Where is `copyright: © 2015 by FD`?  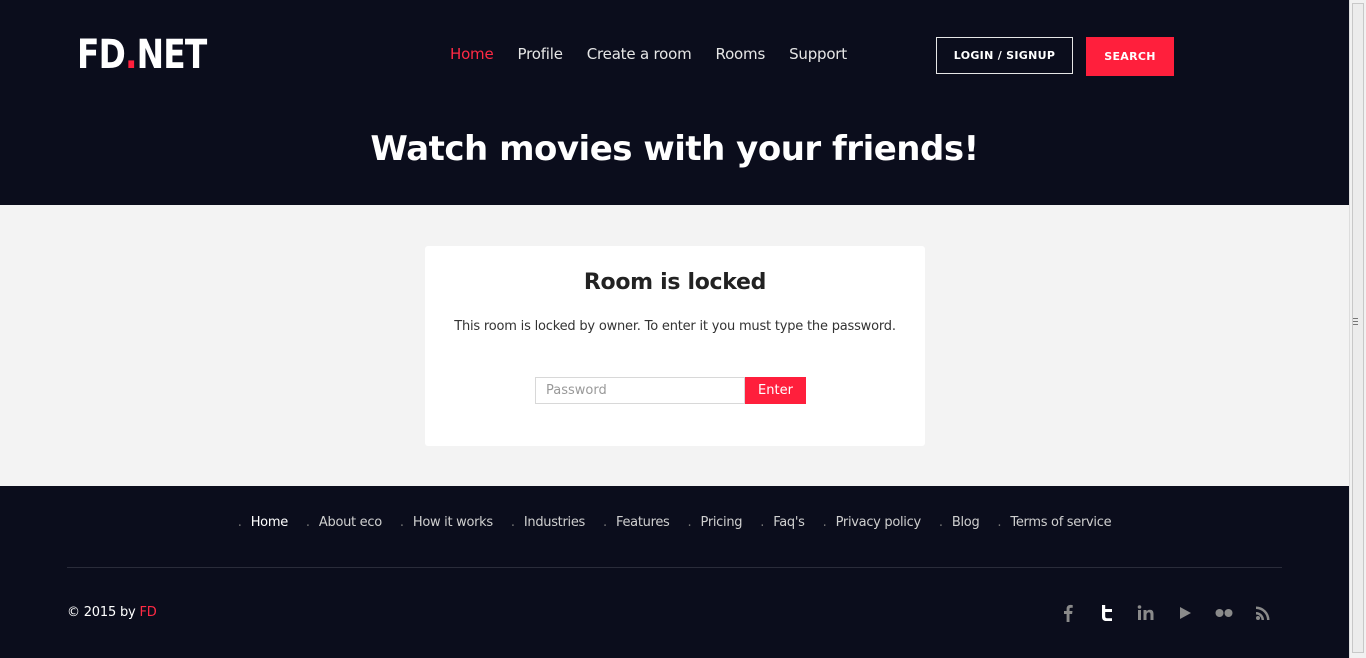 copyright: © 2015 by FD is located at coordinates (112, 612).